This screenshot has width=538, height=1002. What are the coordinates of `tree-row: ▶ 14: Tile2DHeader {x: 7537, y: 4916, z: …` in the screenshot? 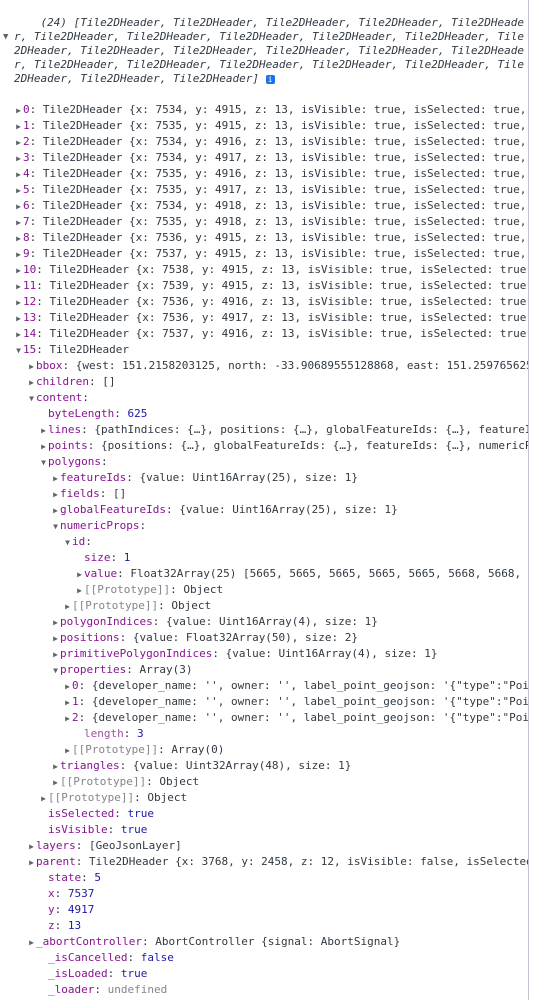 It's located at (264, 334).